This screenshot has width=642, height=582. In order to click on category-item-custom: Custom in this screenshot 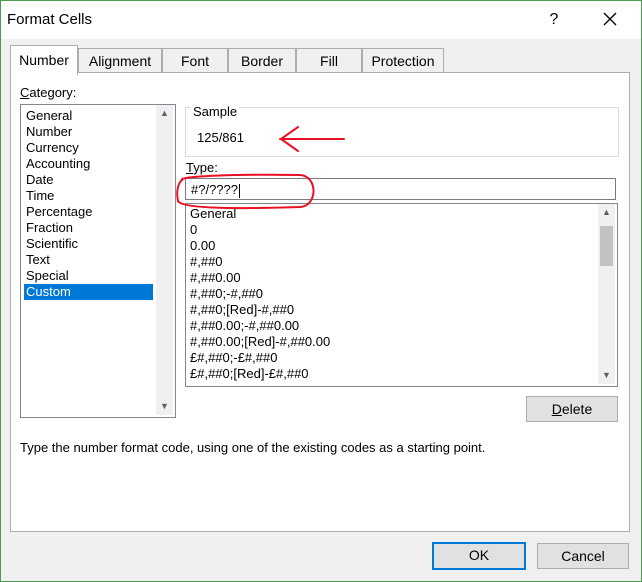, I will do `click(88, 292)`.